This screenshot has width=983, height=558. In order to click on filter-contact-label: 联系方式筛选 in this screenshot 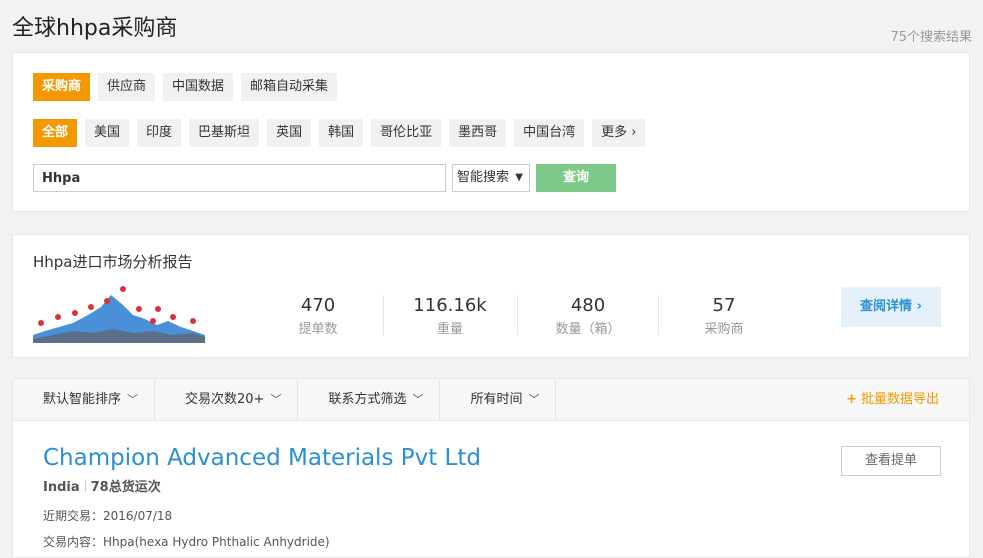, I will do `click(367, 399)`.